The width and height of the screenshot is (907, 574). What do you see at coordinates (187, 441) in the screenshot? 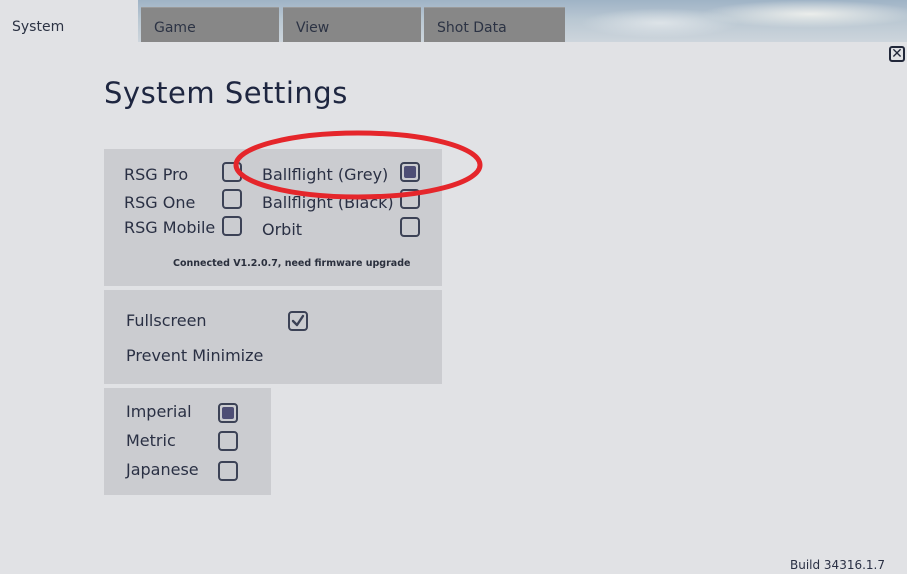
I see `units-panel: Imperial Metric Japanese` at bounding box center [187, 441].